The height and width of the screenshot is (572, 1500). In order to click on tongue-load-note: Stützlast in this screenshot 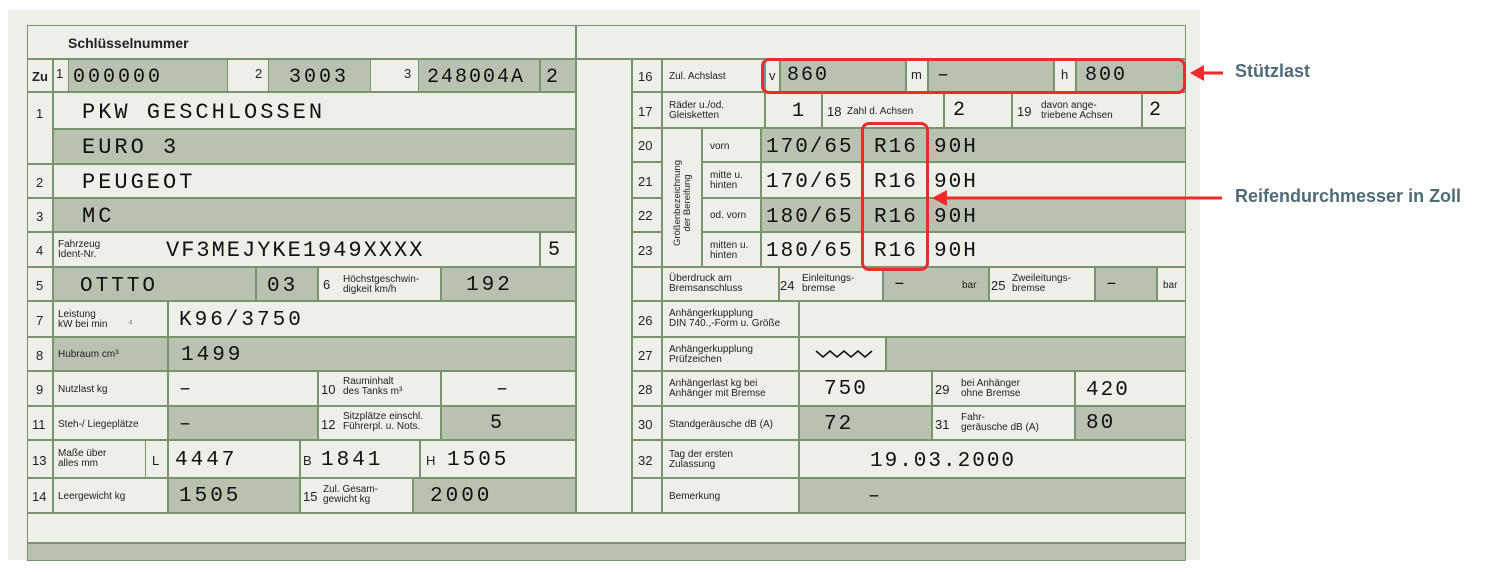, I will do `click(1273, 71)`.